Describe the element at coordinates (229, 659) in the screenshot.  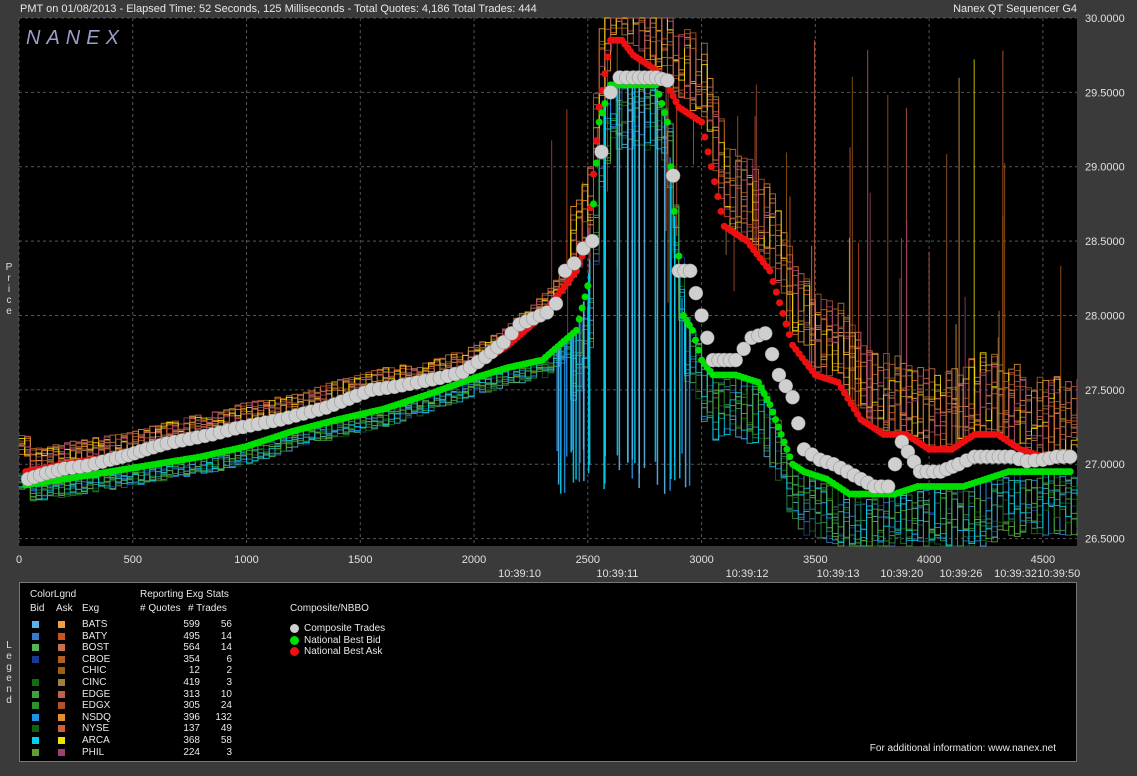
I see `trade-count: 6` at that location.